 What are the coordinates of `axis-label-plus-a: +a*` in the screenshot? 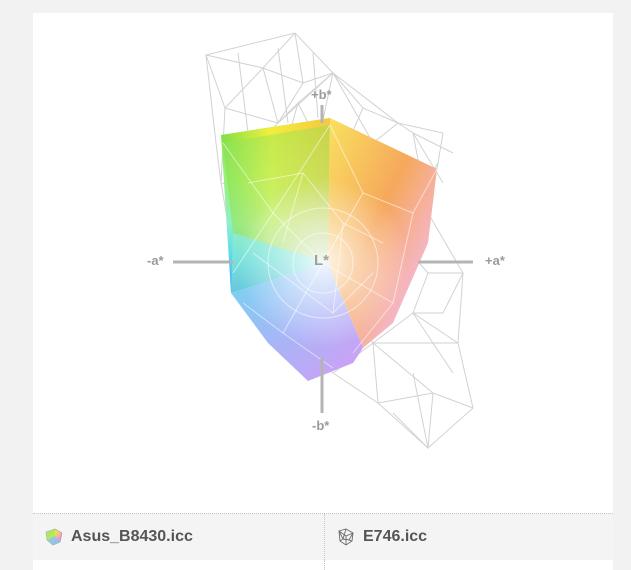 It's located at (495, 260).